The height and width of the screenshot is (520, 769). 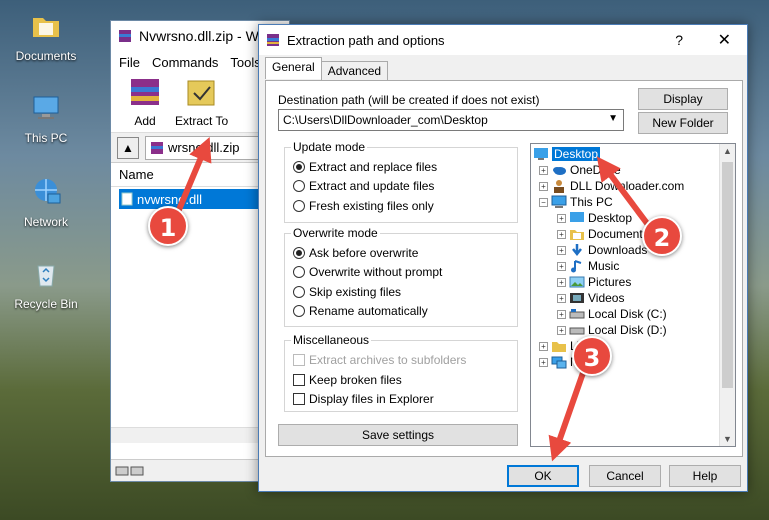 I want to click on checkbox-display-in-explorer: Display files in Explorer, so click(x=363, y=399).